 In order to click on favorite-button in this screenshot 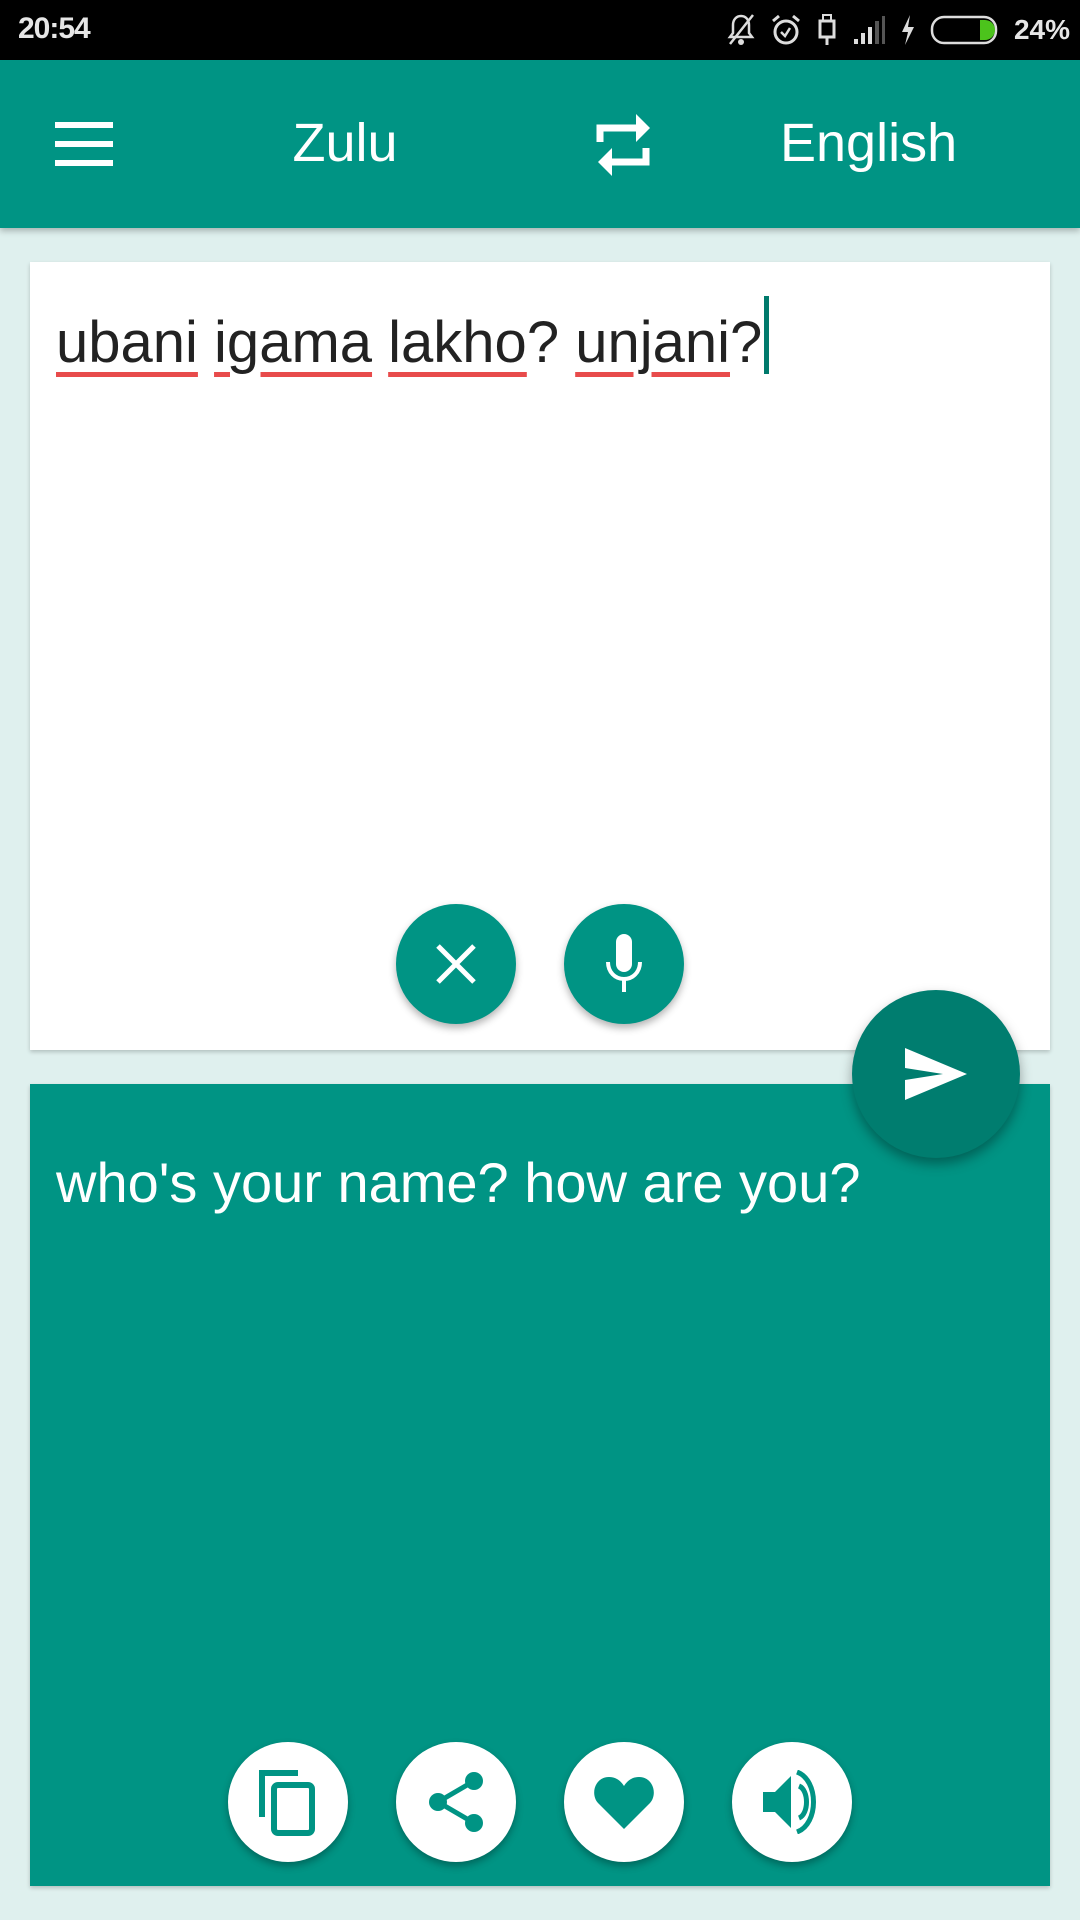, I will do `click(624, 1802)`.